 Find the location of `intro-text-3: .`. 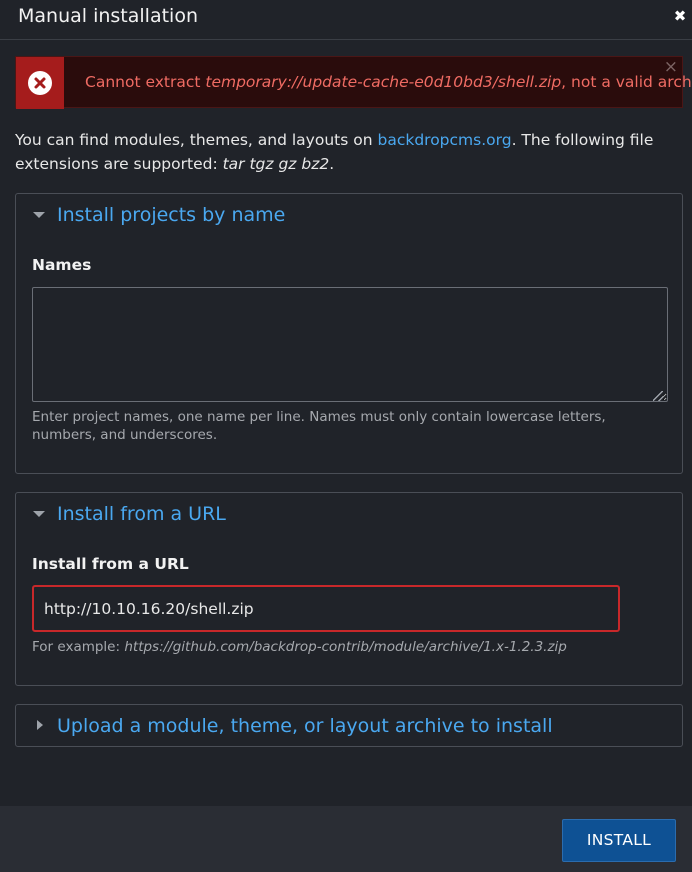

intro-text-3: . is located at coordinates (332, 164).